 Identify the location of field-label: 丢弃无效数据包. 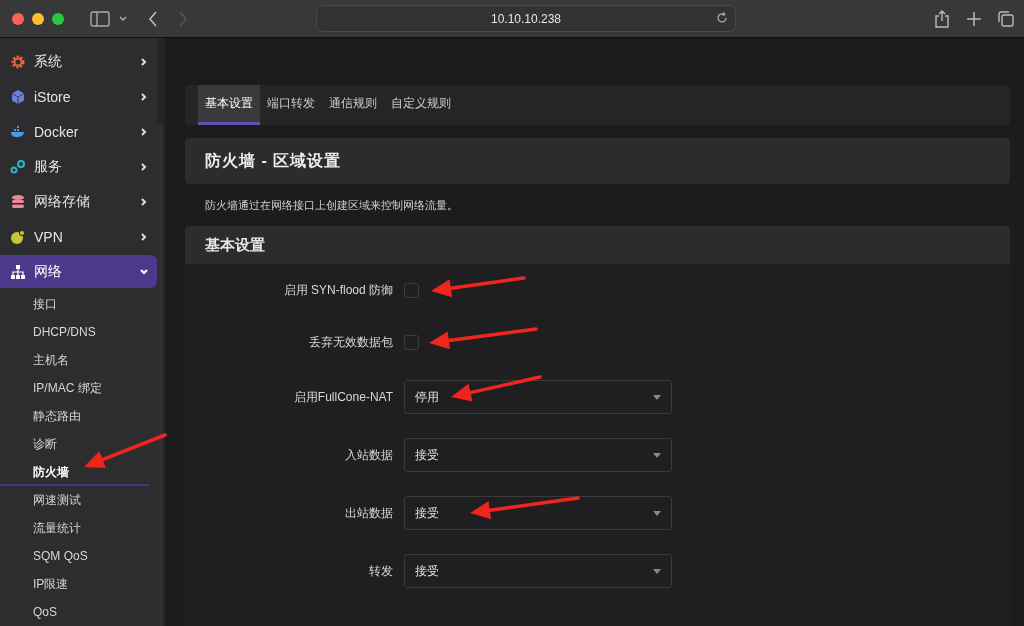
(350, 342).